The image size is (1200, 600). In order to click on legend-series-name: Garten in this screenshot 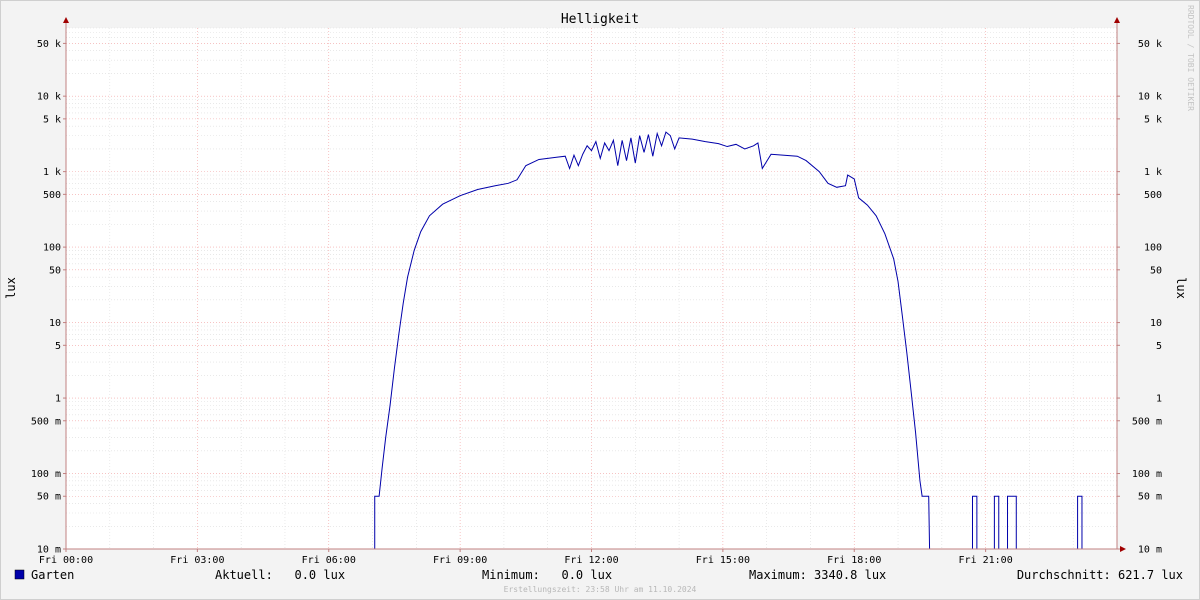, I will do `click(52, 575)`.